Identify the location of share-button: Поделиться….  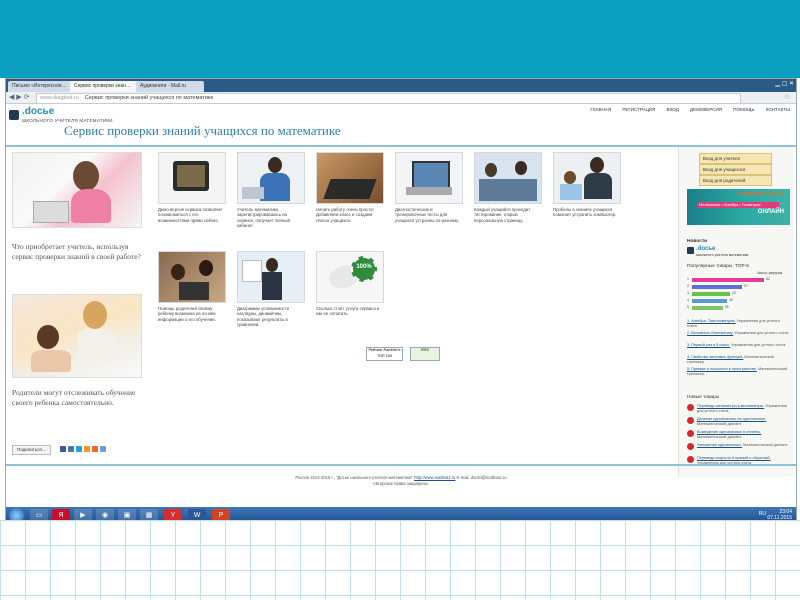
(32, 450).